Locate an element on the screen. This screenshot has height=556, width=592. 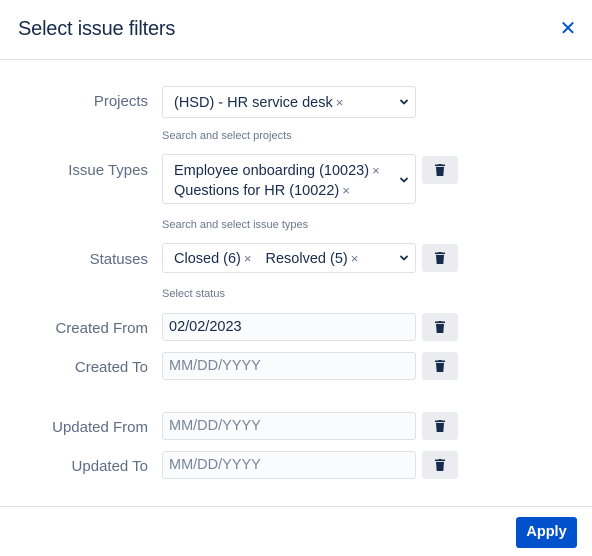
dialog-header: Select issue filters ✕ is located at coordinates (296, 30).